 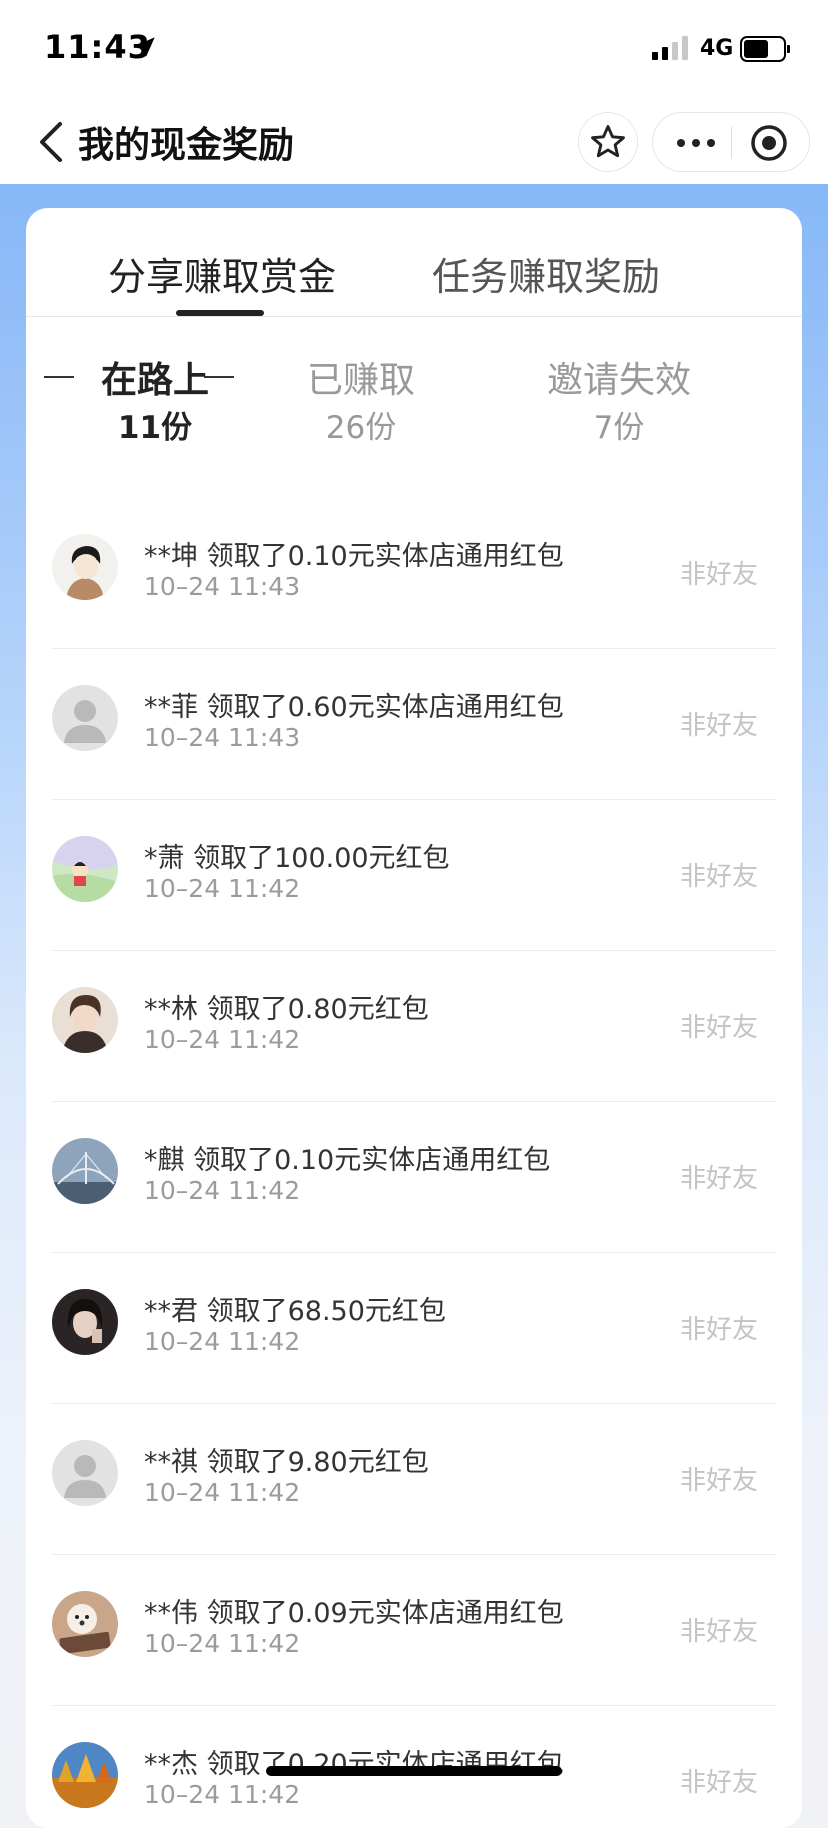 I want to click on list-item: **菲 领取了0.60元实体店通用红包 10–24 11:43 非好友, so click(x=414, y=724).